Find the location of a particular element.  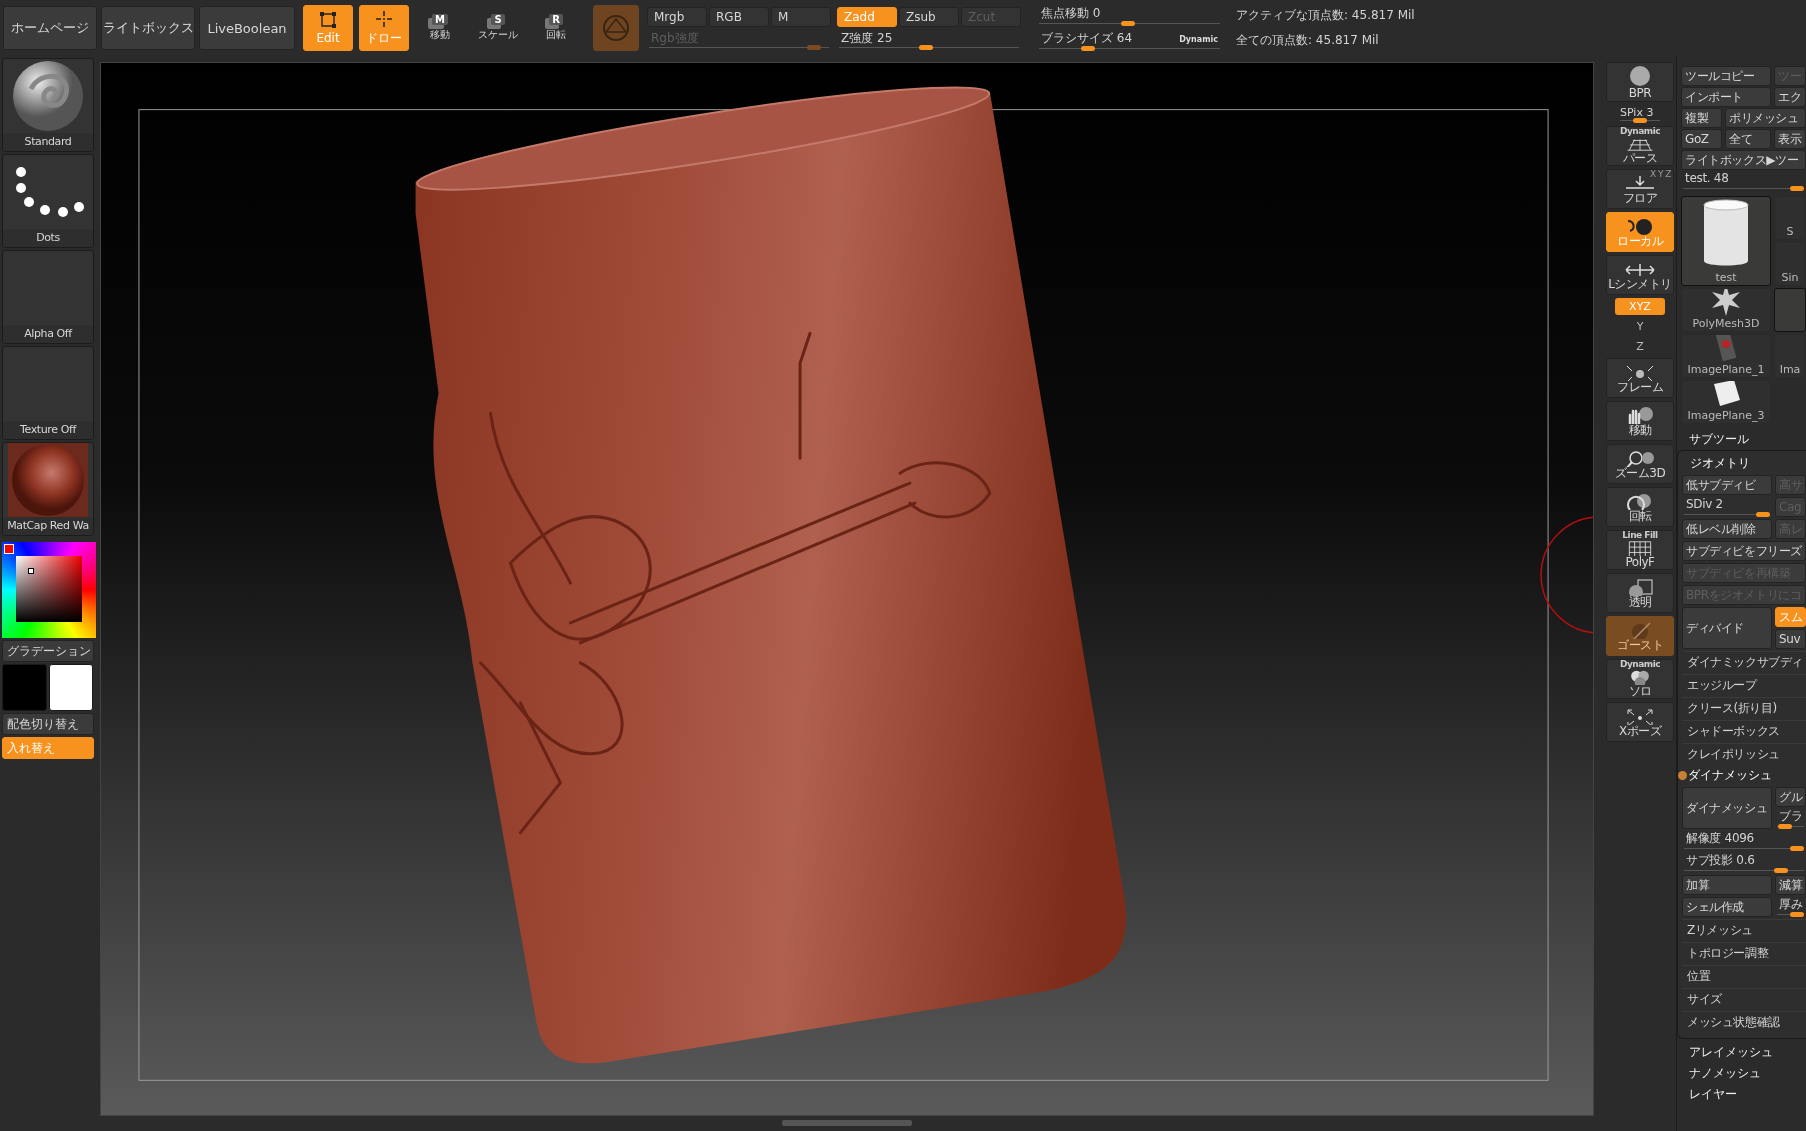

panel-button: 複製 is located at coordinates (1701, 118).